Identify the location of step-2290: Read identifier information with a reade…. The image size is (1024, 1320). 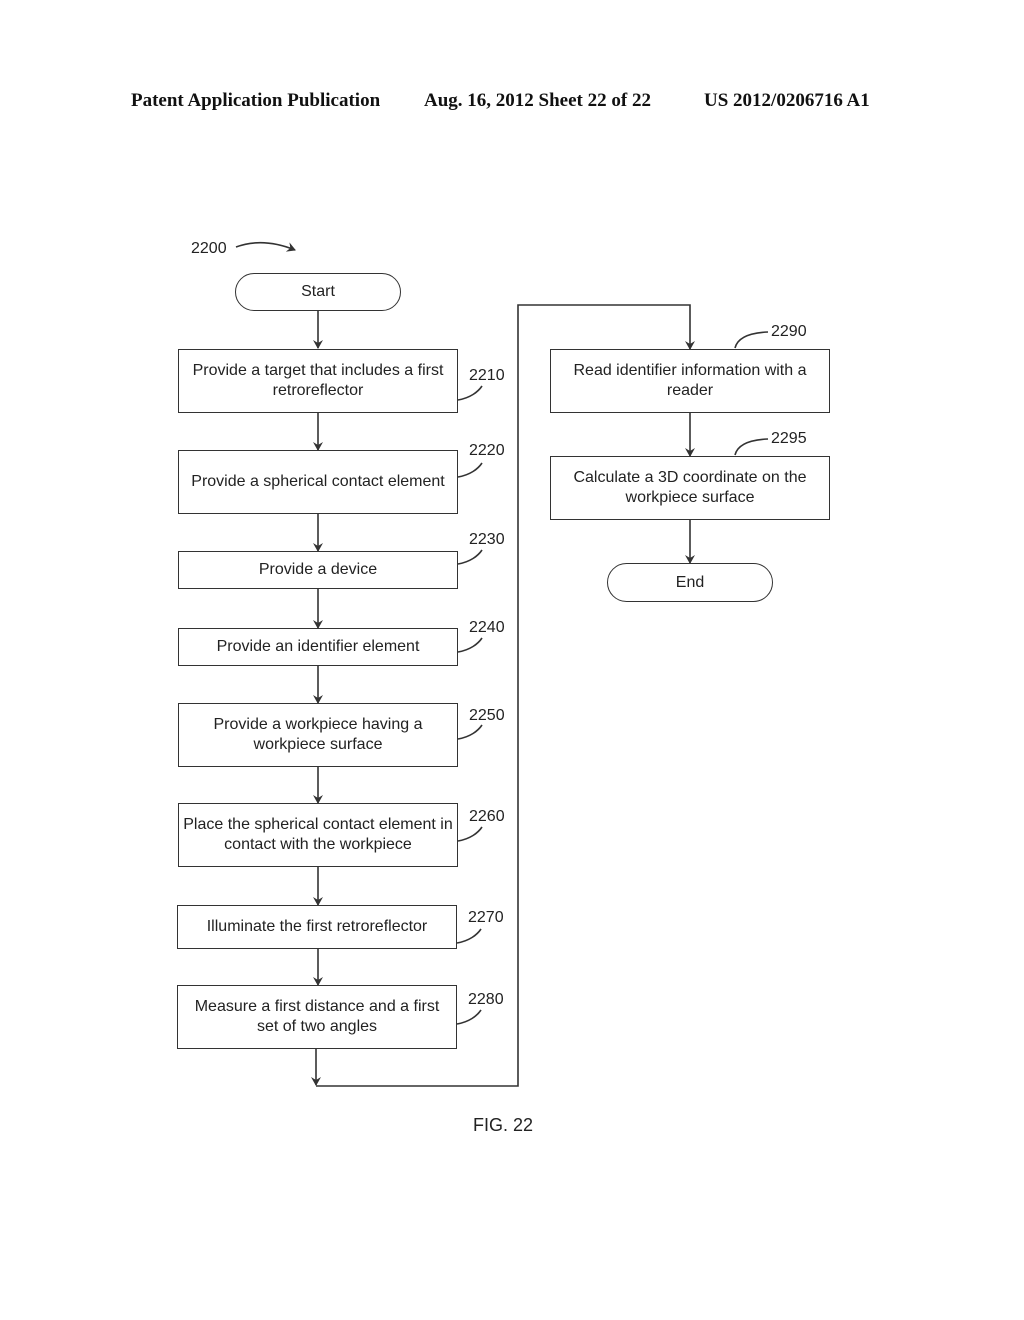
(690, 381).